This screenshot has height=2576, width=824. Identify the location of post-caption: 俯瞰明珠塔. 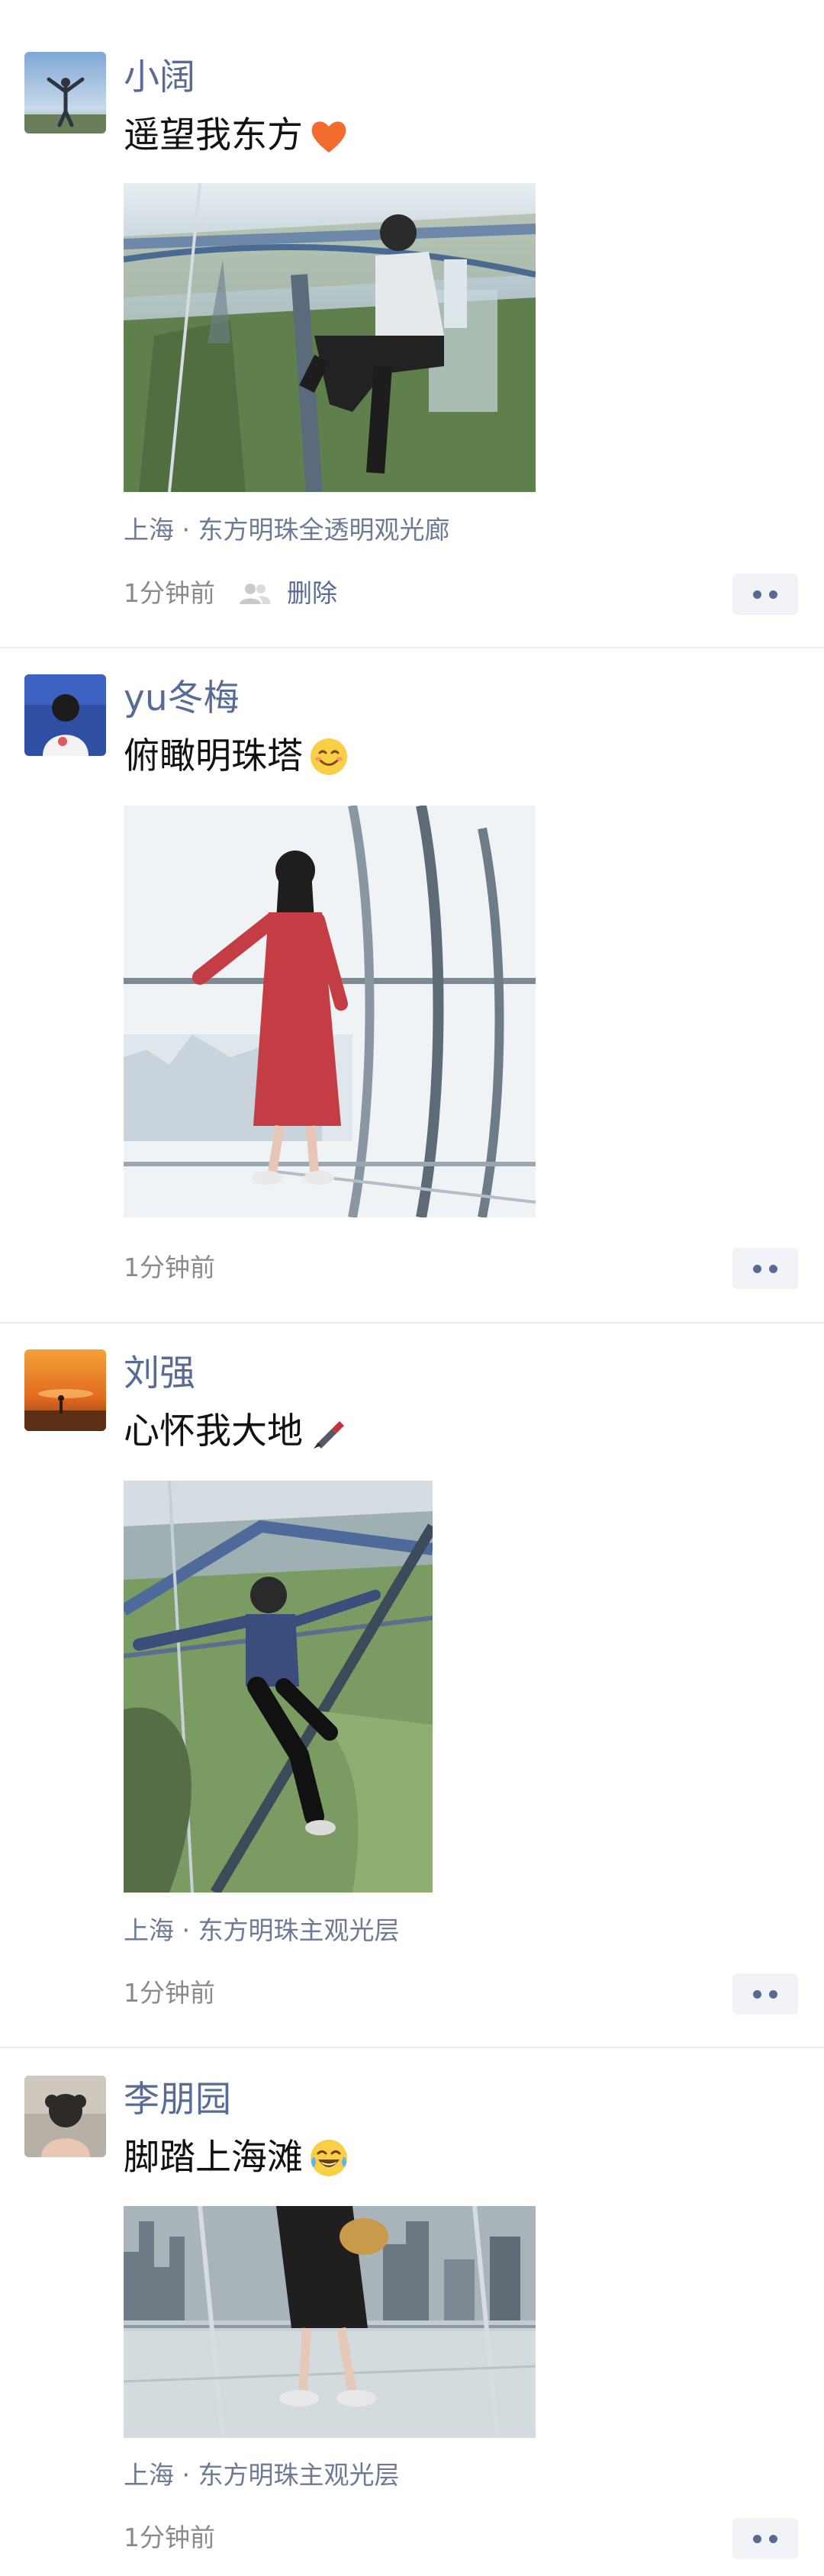
(237, 757).